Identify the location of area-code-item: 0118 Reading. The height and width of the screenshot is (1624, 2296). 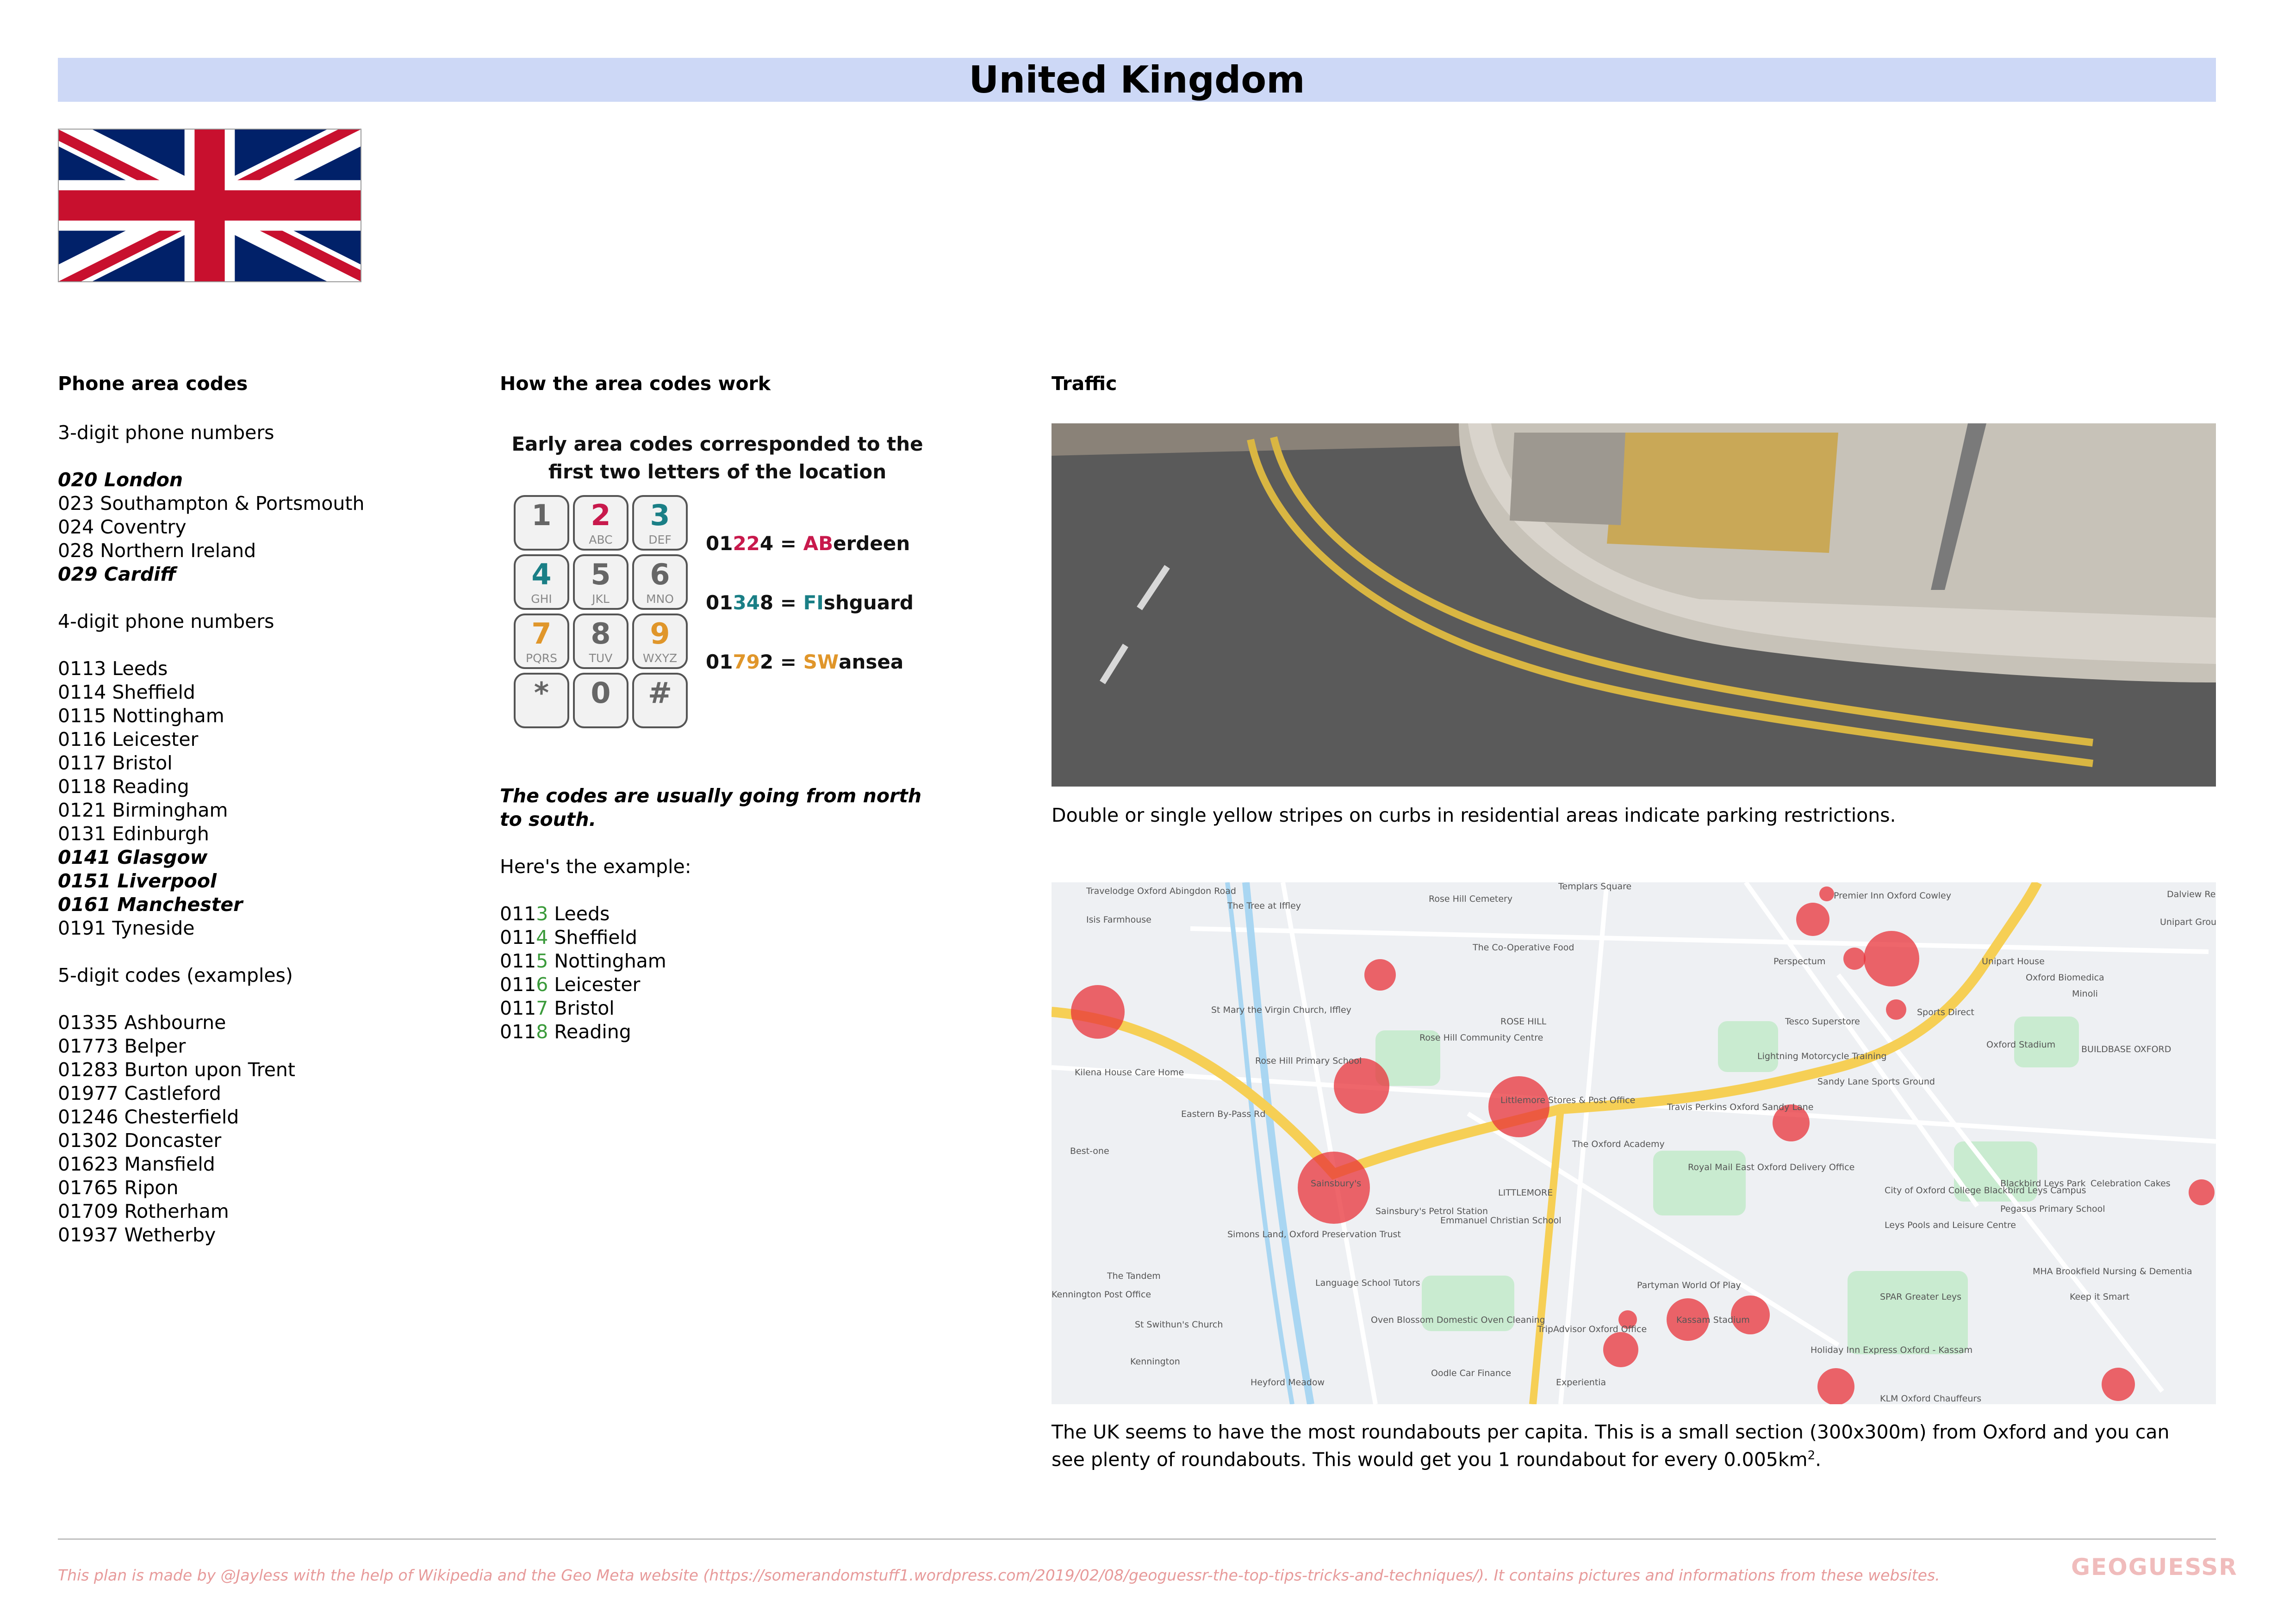
(123, 786).